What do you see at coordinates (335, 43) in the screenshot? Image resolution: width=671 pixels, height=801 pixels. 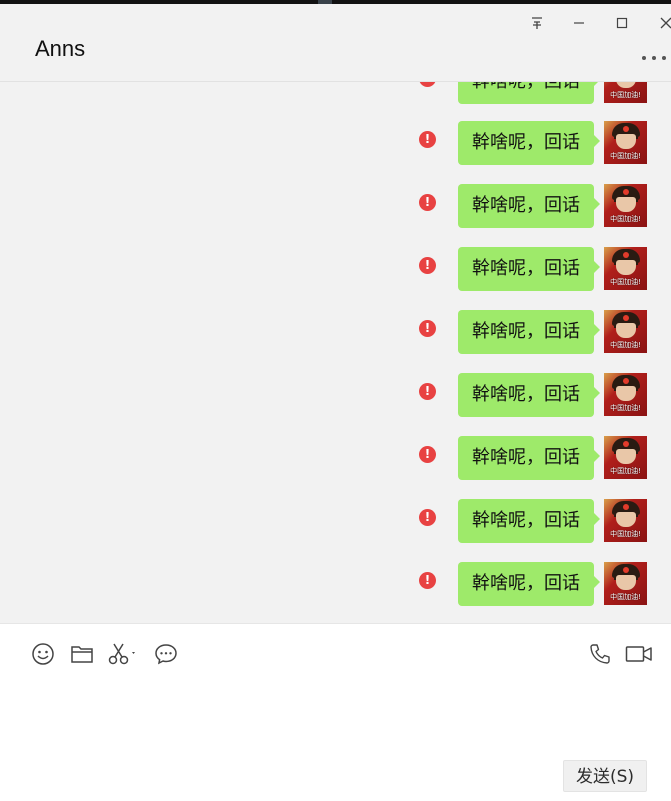 I see `chat-header: Anns` at bounding box center [335, 43].